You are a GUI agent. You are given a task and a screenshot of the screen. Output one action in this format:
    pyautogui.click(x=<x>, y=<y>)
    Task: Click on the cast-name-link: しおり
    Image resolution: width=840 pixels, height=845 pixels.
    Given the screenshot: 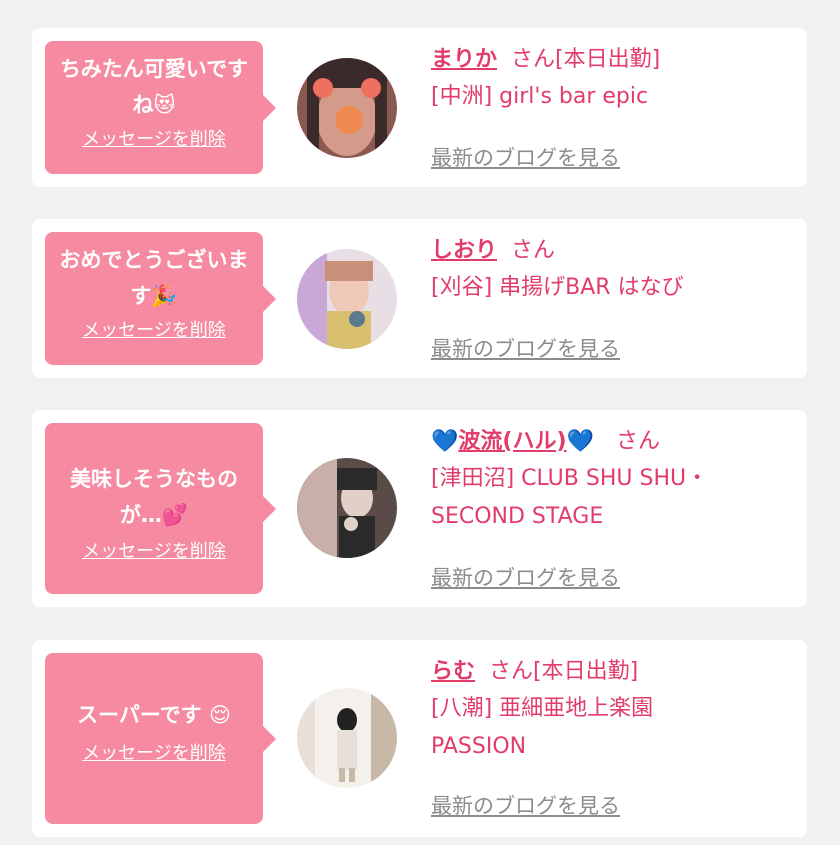 What is the action you would take?
    pyautogui.click(x=464, y=250)
    